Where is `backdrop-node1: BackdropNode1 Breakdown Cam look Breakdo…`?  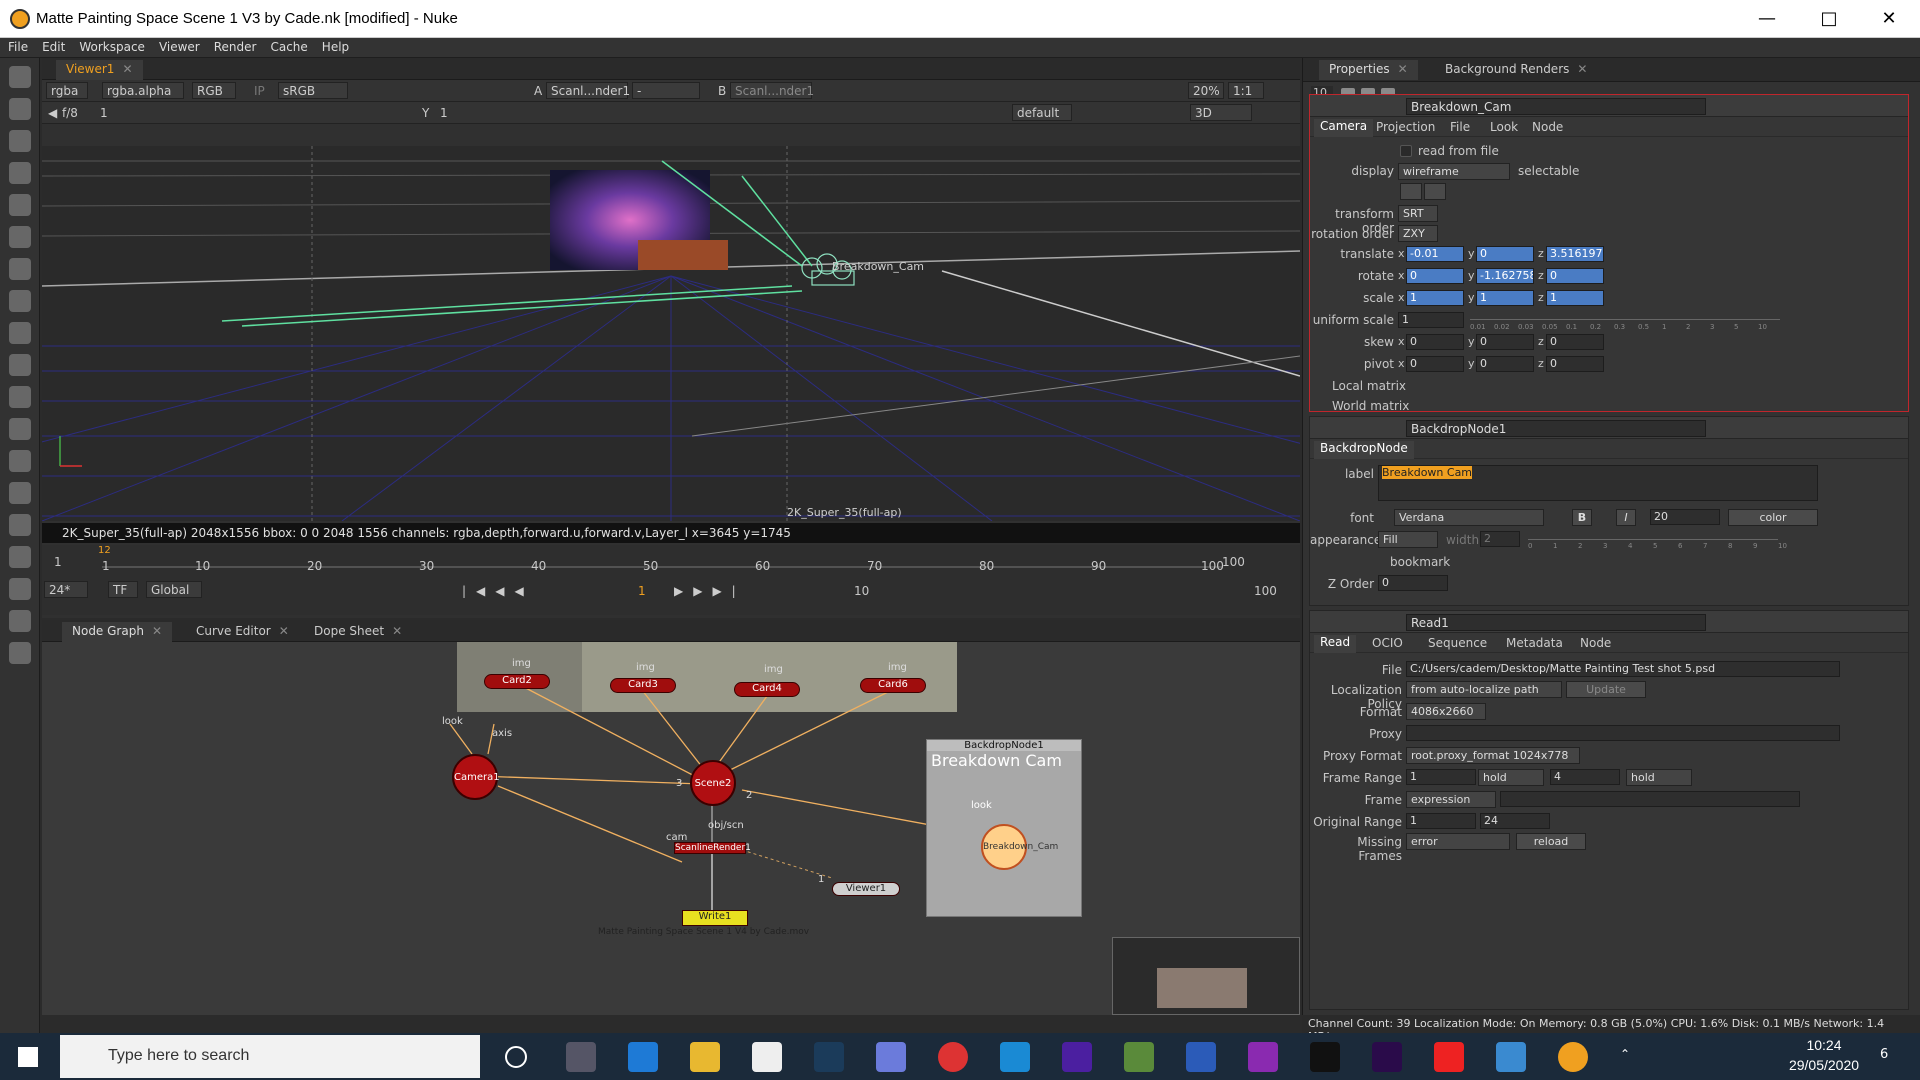 backdrop-node1: BackdropNode1 Breakdown Cam look Breakdo… is located at coordinates (1004, 828).